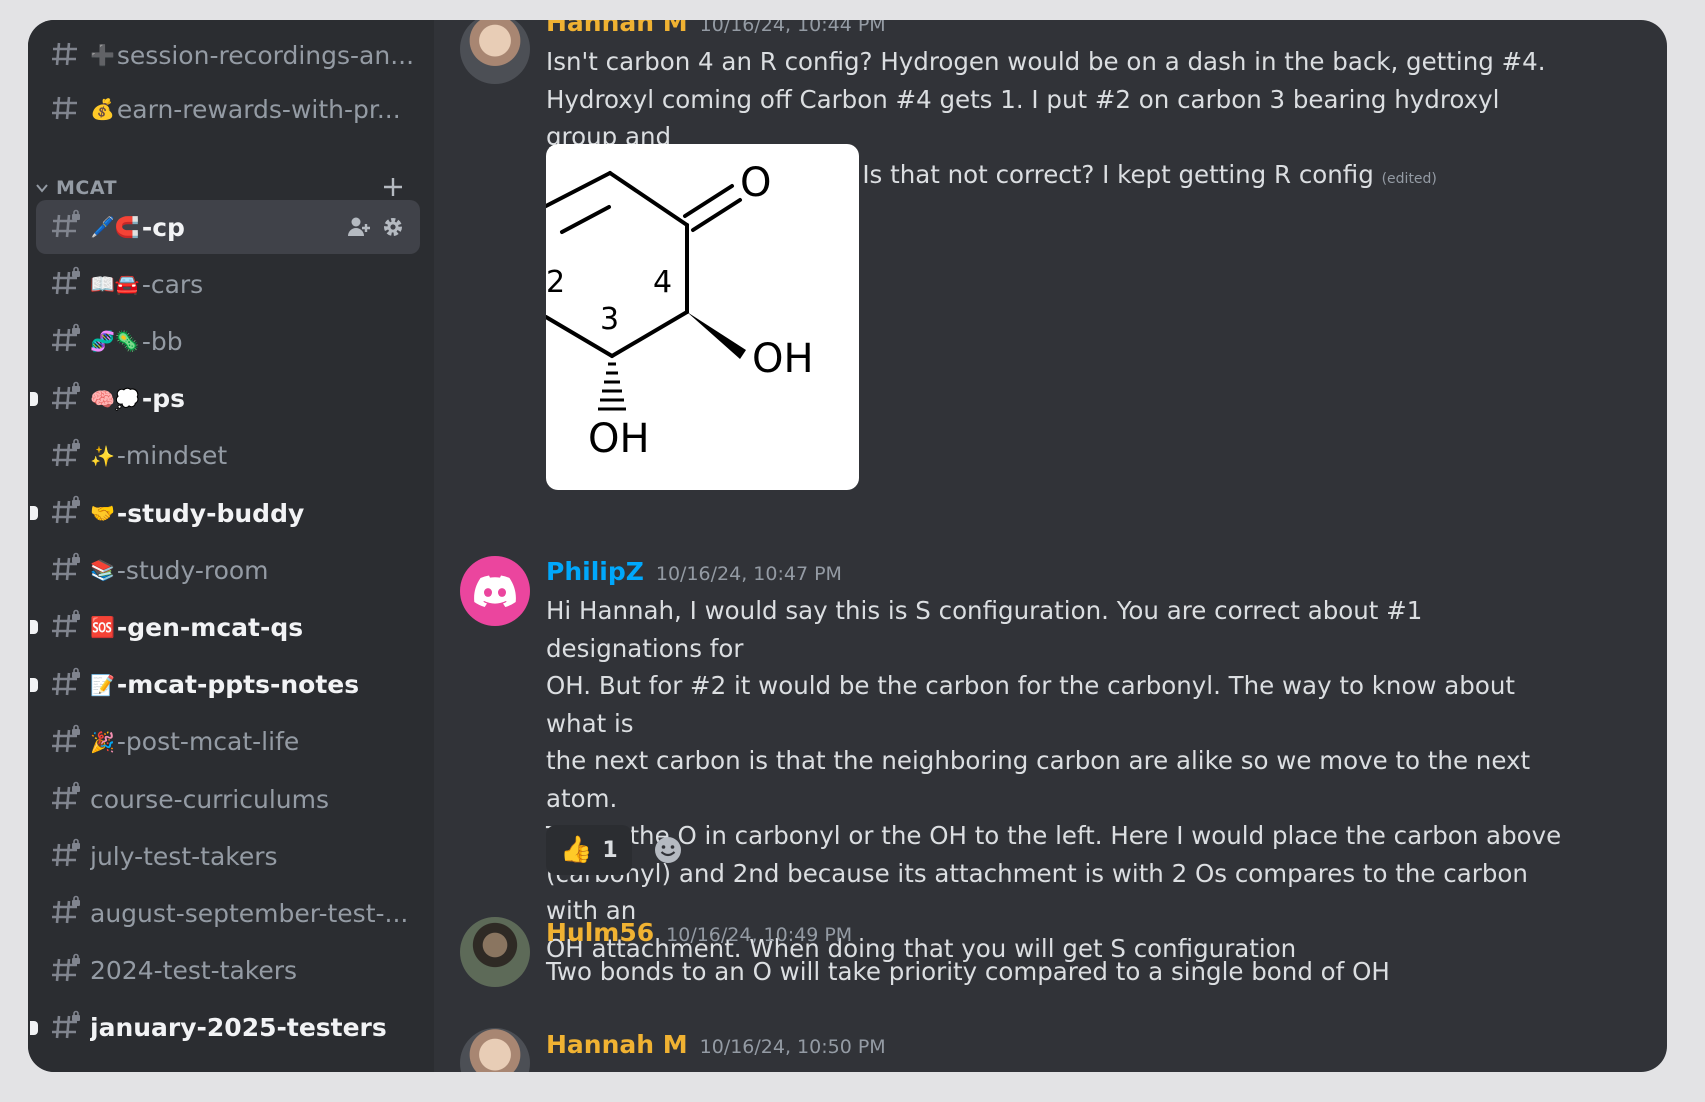 The image size is (1705, 1102). Describe the element at coordinates (87, 188) in the screenshot. I see `category-name: MCAT` at that location.